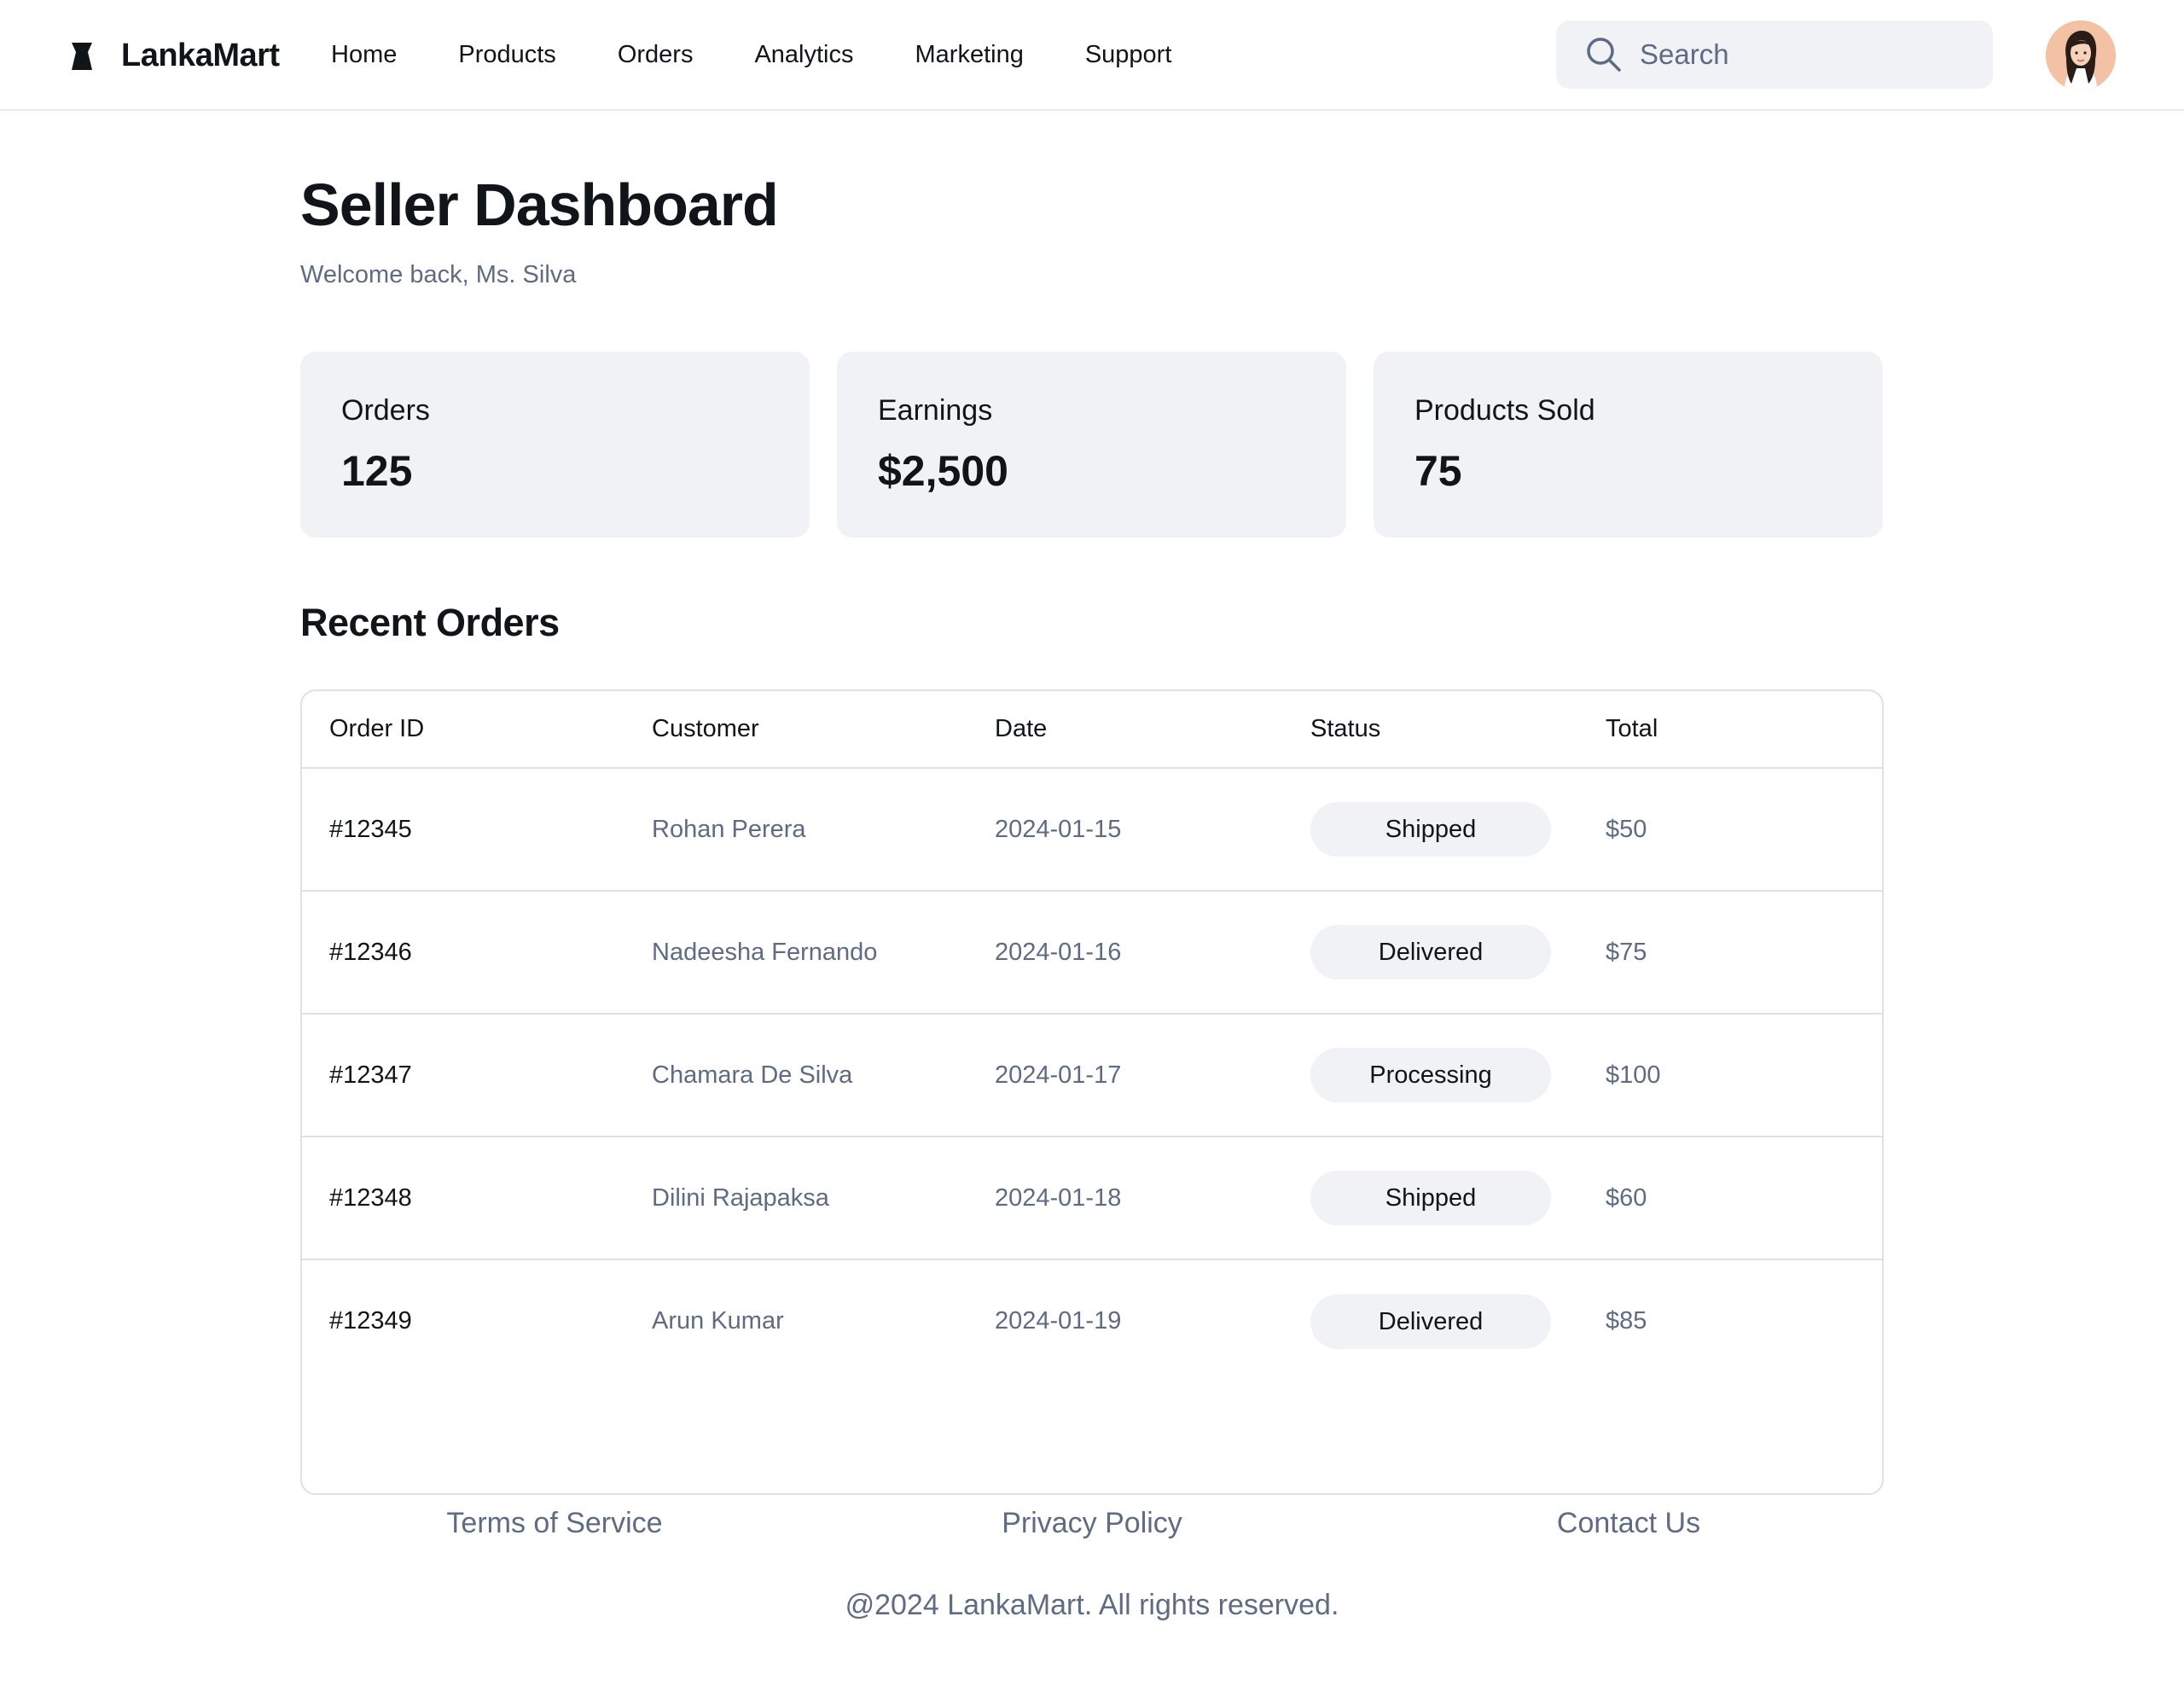 Image resolution: width=2184 pixels, height=1698 pixels. Describe the element at coordinates (740, 1197) in the screenshot. I see `customer-cell: Dilini Rajapaksa` at that location.